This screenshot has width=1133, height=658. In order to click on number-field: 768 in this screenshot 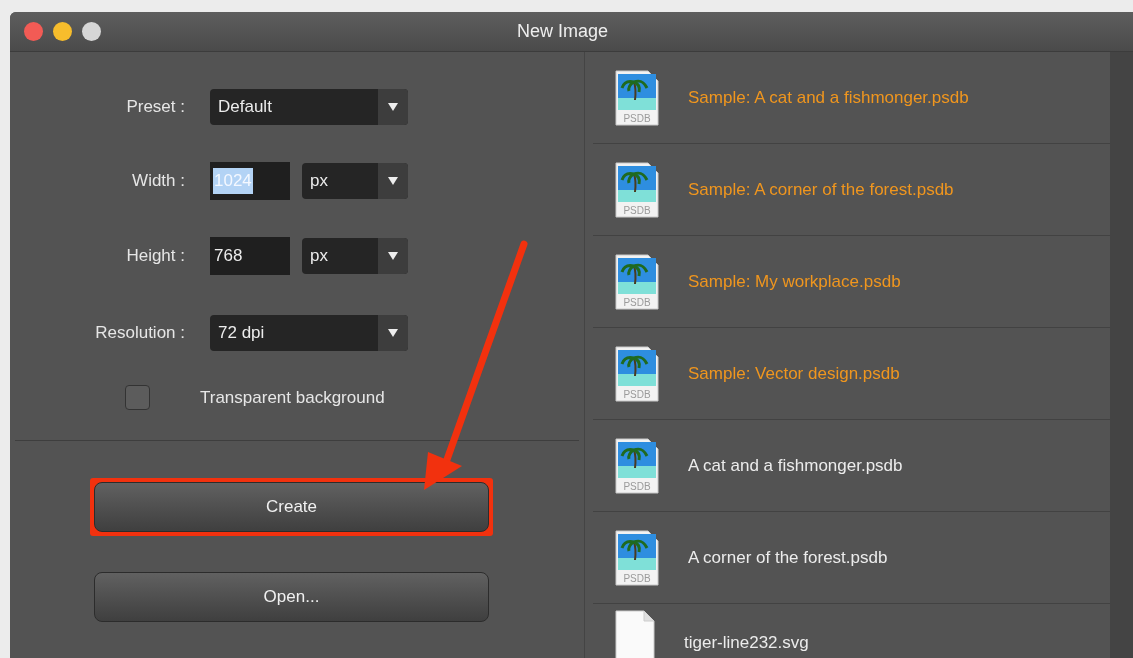, I will do `click(250, 256)`.